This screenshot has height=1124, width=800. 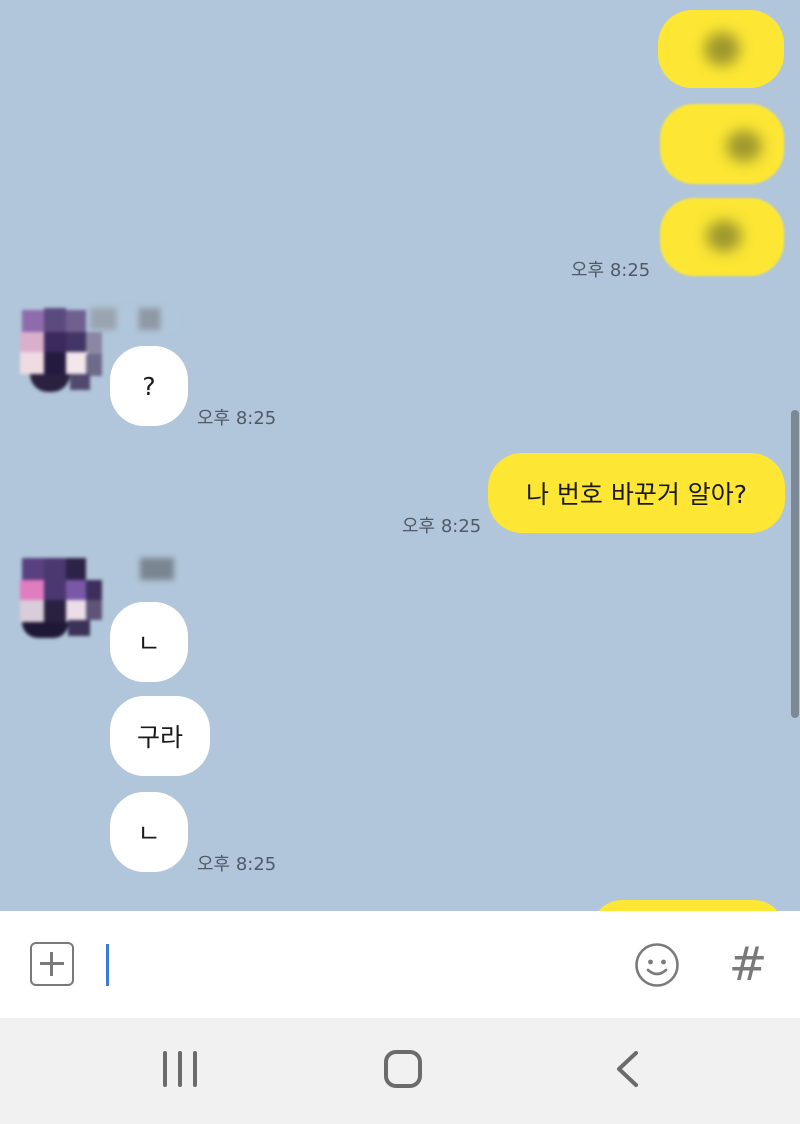 What do you see at coordinates (748, 964) in the screenshot?
I see `hash-icon: #` at bounding box center [748, 964].